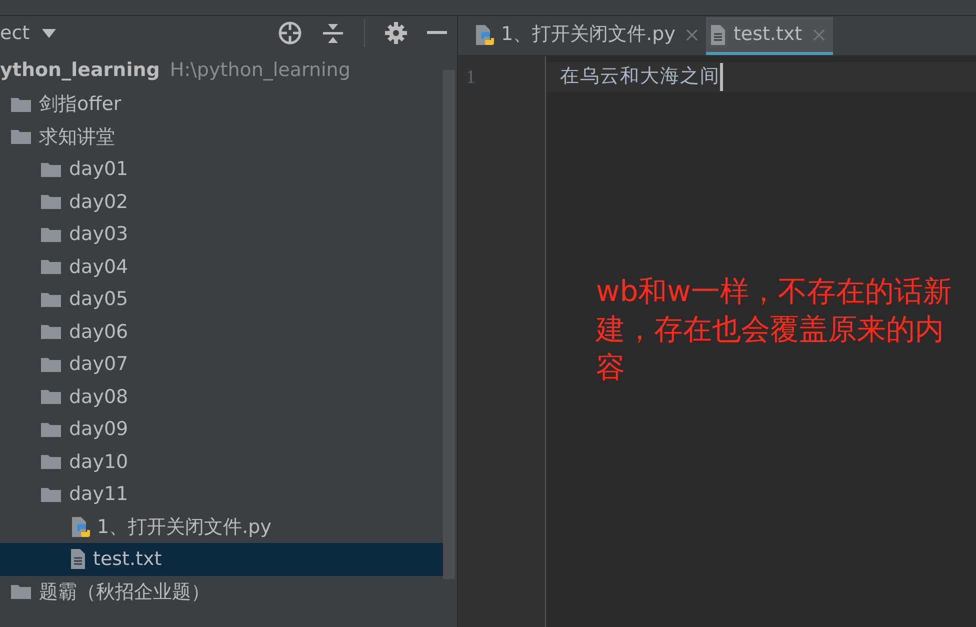 This screenshot has height=627, width=976. What do you see at coordinates (221, 299) in the screenshot?
I see `tree-item: day05` at bounding box center [221, 299].